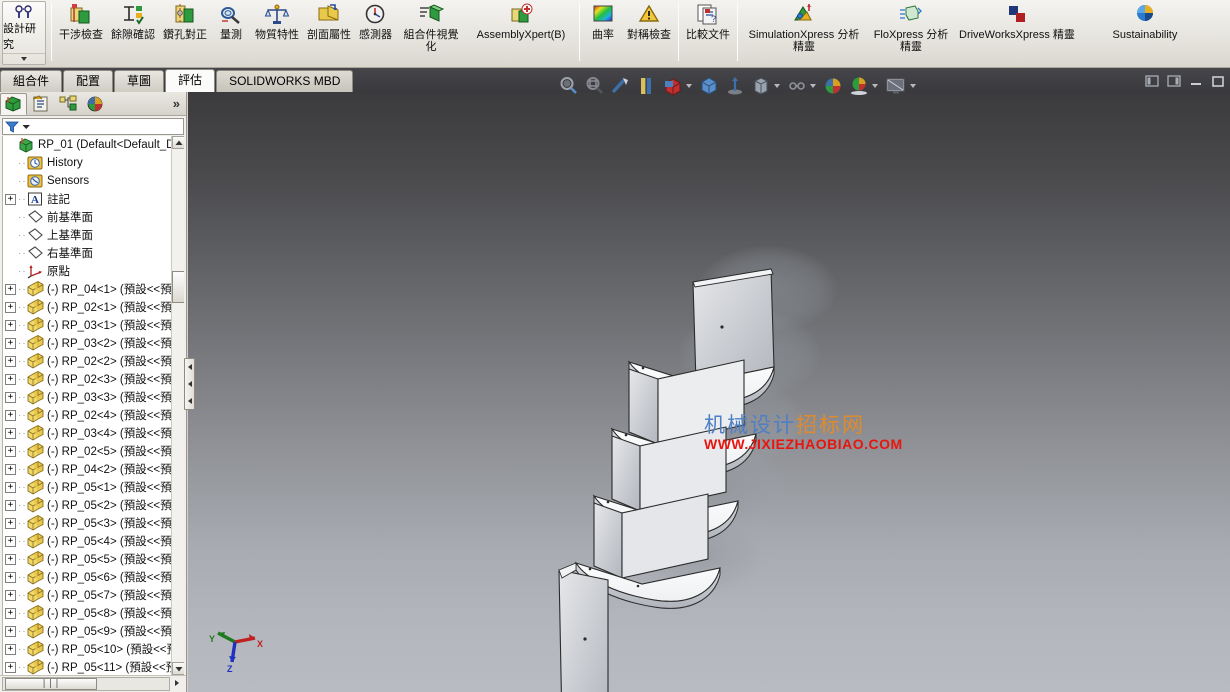  Describe the element at coordinates (595, 86) in the screenshot. I see `zoom-to-area-icon` at that location.